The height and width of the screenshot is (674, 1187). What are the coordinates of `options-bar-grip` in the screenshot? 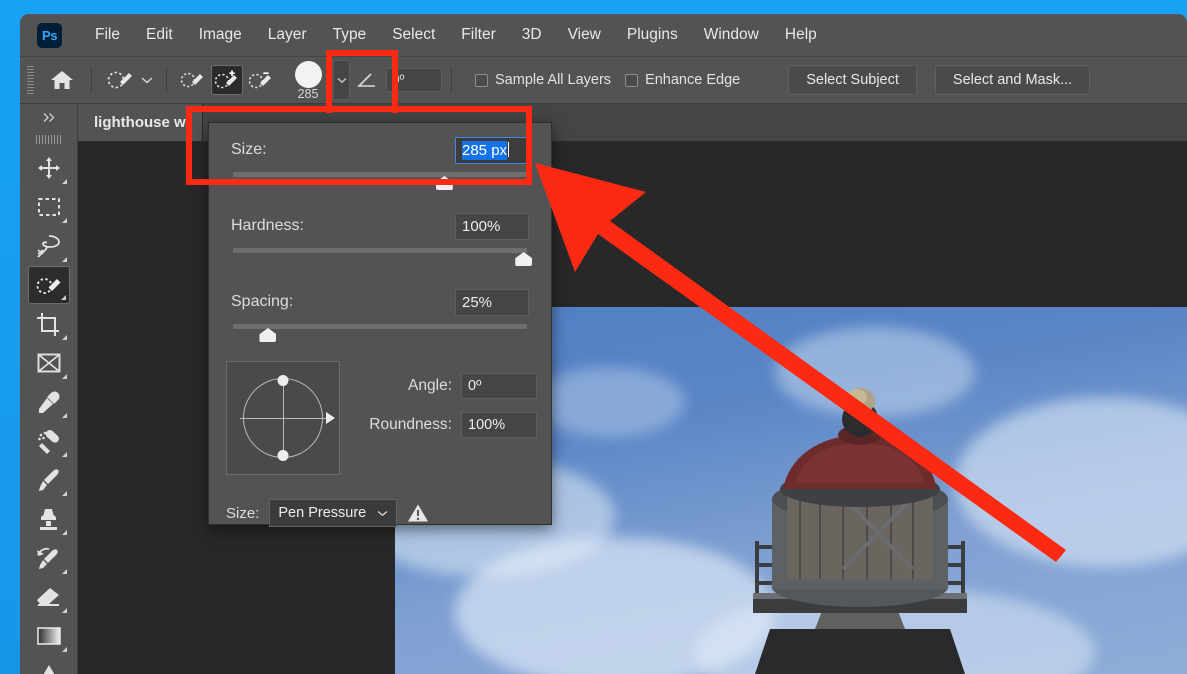 It's located at (30, 80).